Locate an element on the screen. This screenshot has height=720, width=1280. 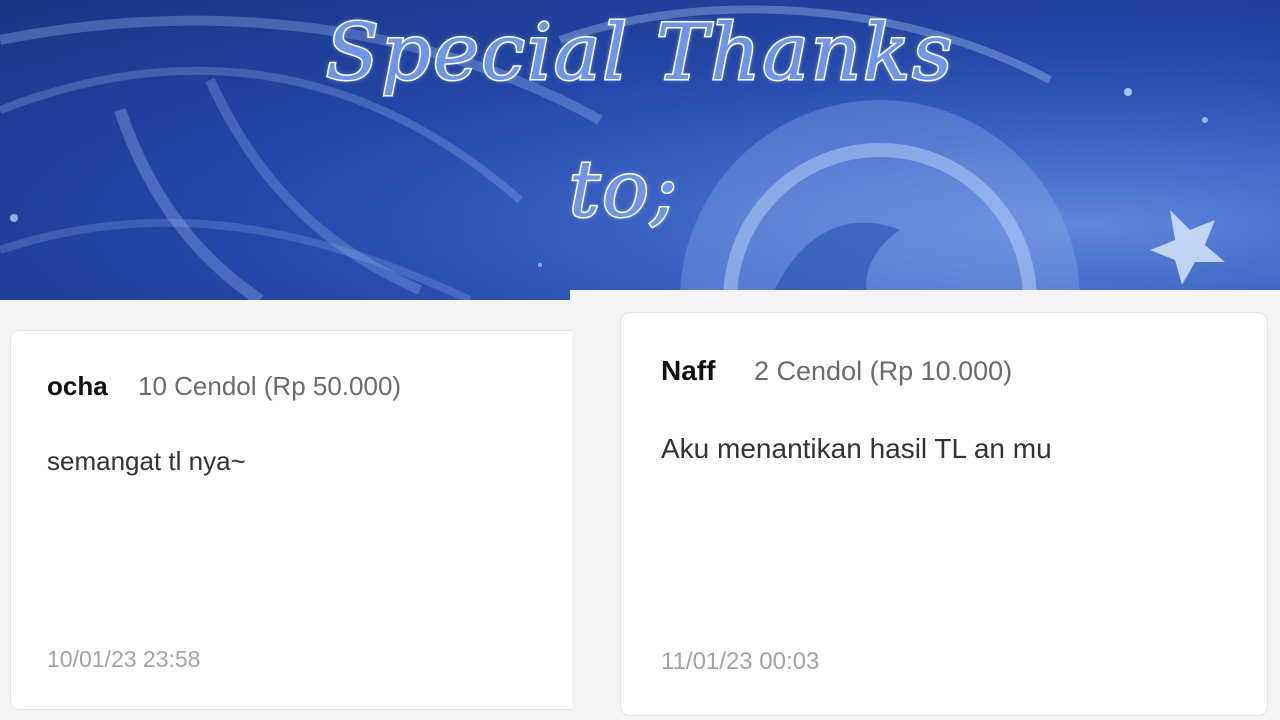
title-line-2: to; is located at coordinates (623, 190).